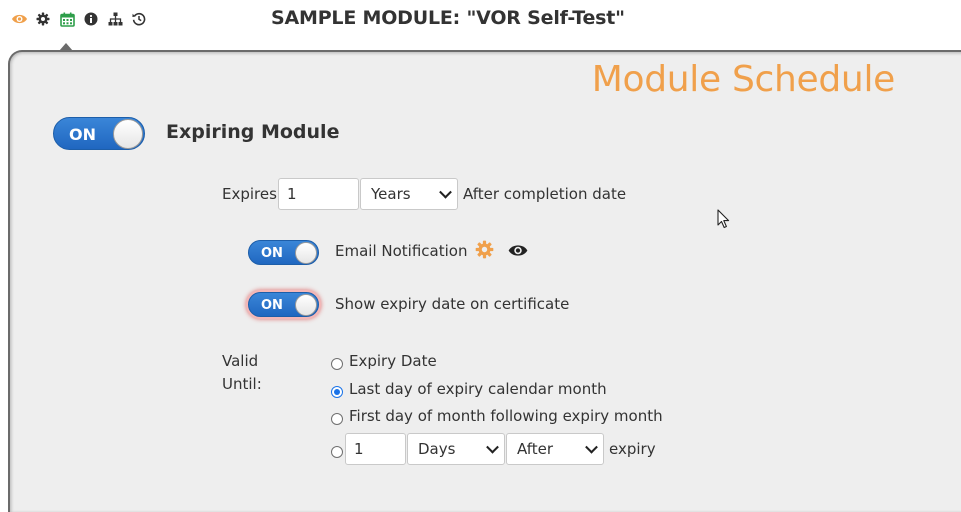  I want to click on panel-title: Module Schedule, so click(743, 79).